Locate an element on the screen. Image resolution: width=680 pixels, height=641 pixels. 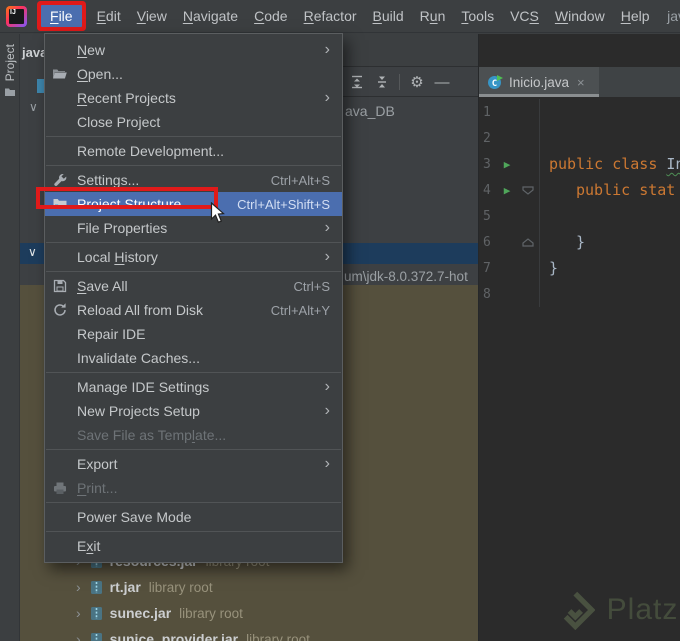
menu-build: Build is located at coordinates (388, 16).